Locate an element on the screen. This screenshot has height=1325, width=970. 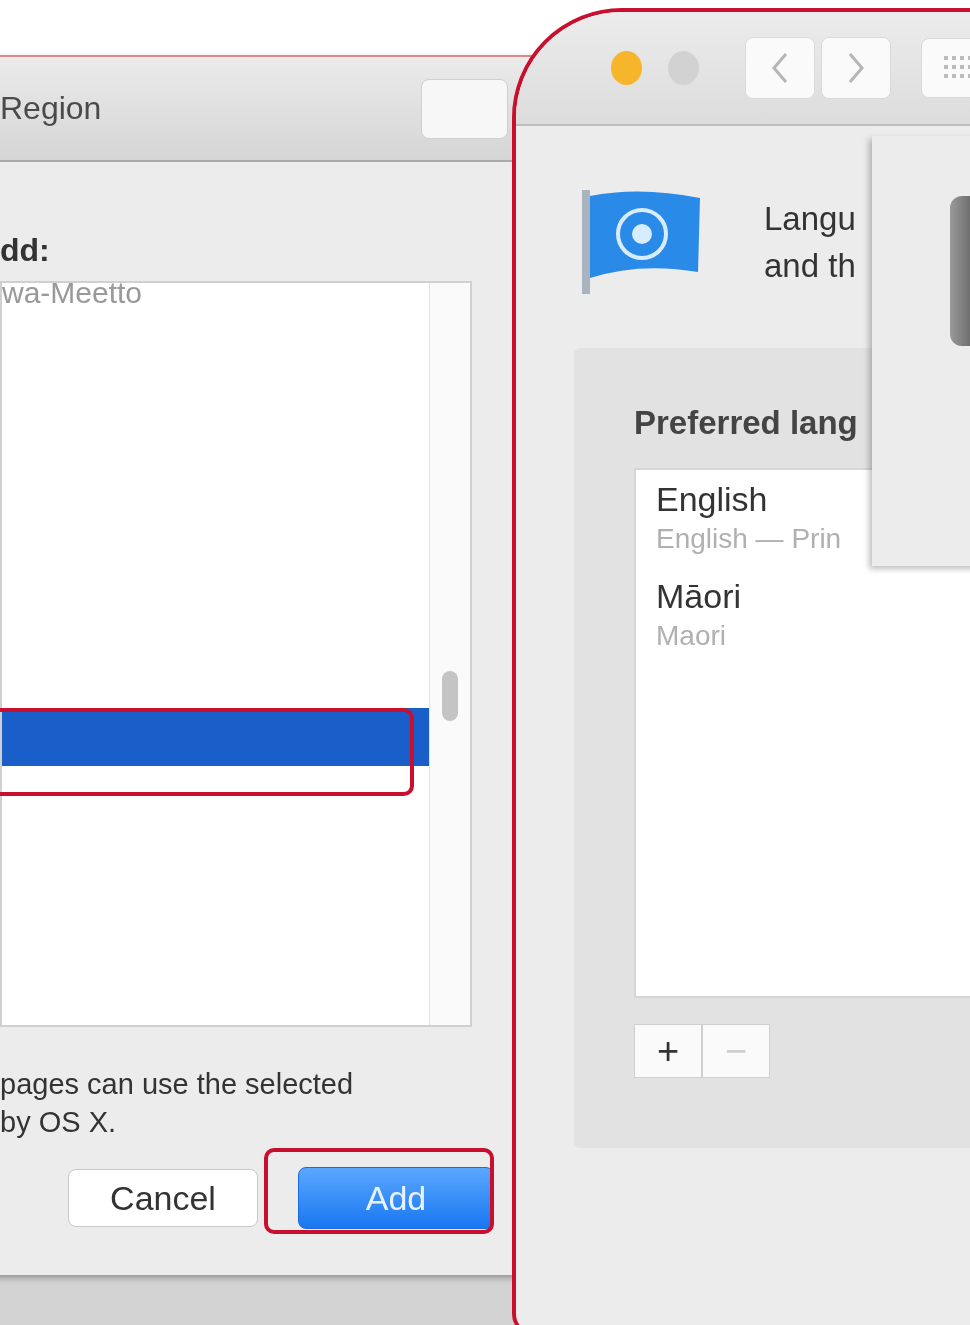
add-language-button: + is located at coordinates (668, 1051).